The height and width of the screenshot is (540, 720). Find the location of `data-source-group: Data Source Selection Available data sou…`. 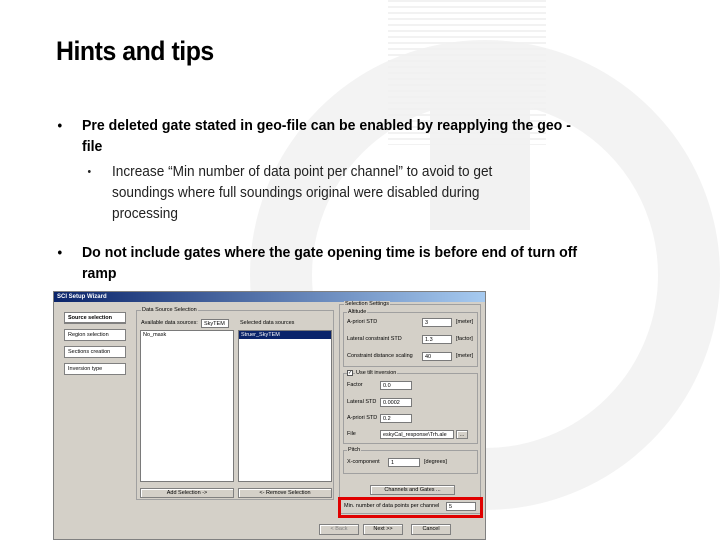

data-source-group: Data Source Selection Available data sou… is located at coordinates (235, 403).